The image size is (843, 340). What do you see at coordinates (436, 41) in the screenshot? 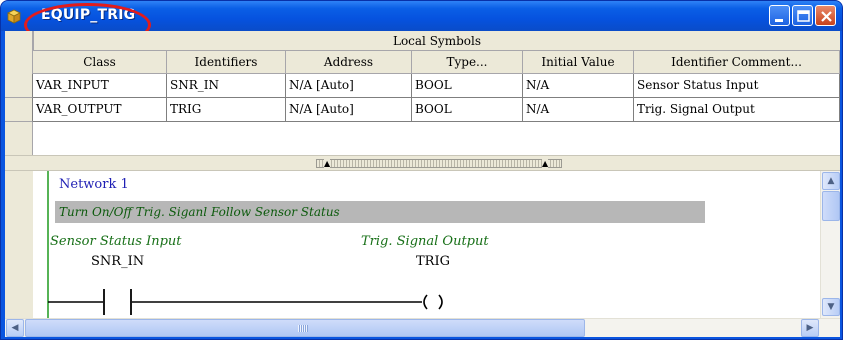
I see `local-symbols-title: Local Symbols` at bounding box center [436, 41].